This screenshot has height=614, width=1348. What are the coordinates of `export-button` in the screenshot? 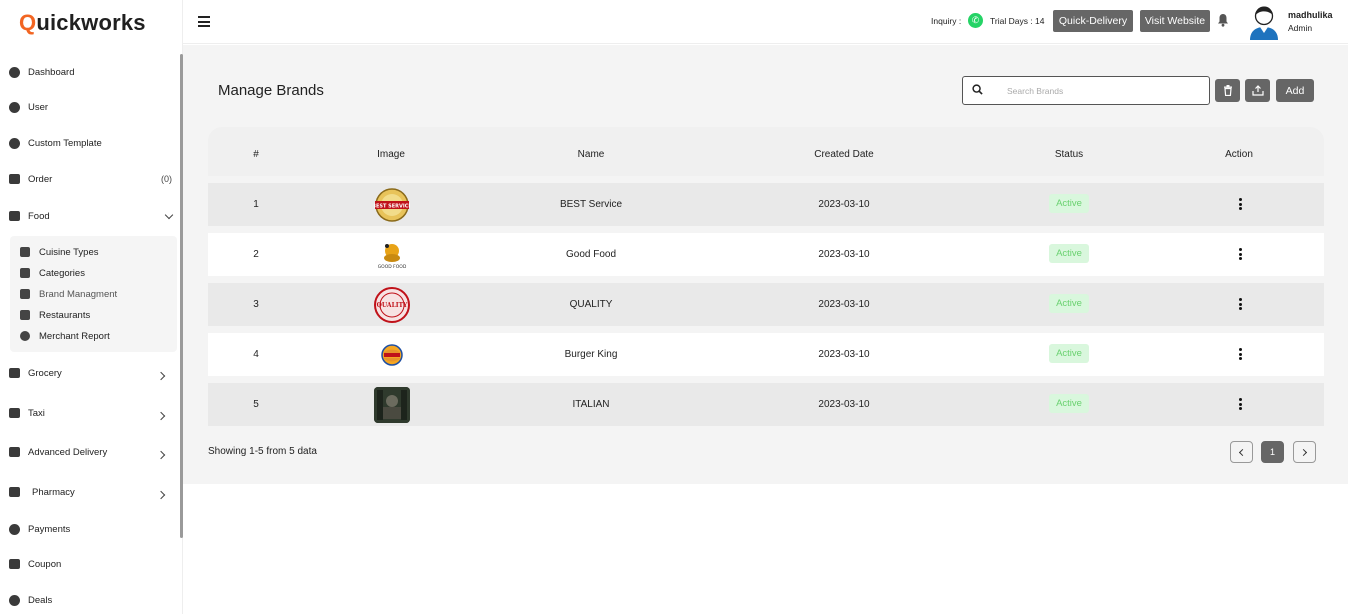 It's located at (1257, 90).